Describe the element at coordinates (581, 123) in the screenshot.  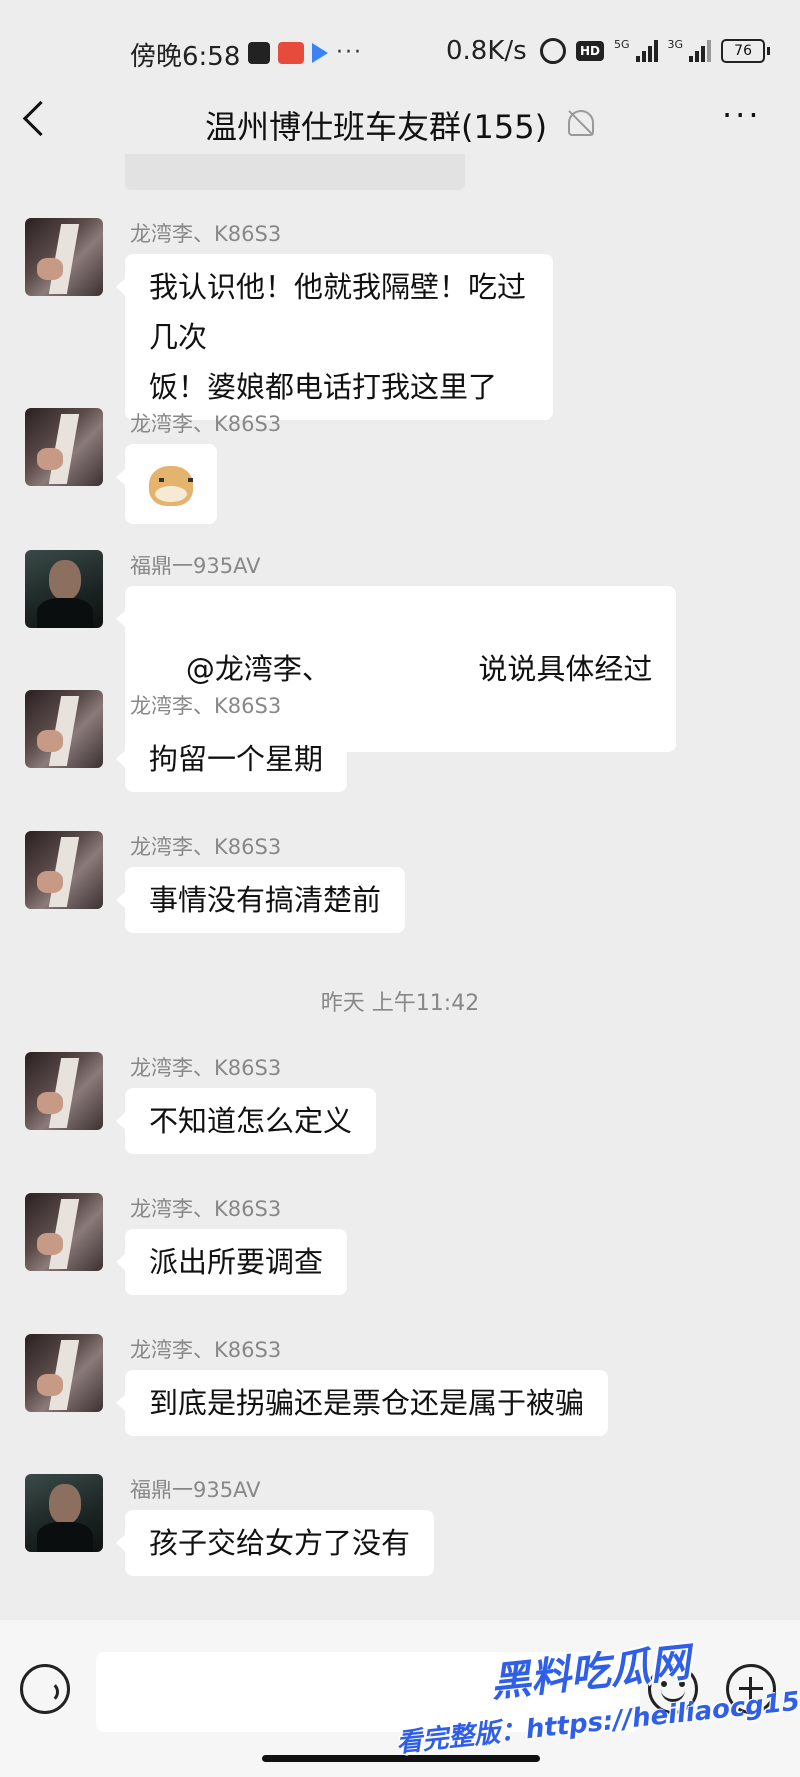
I see `bell-off-icon` at that location.